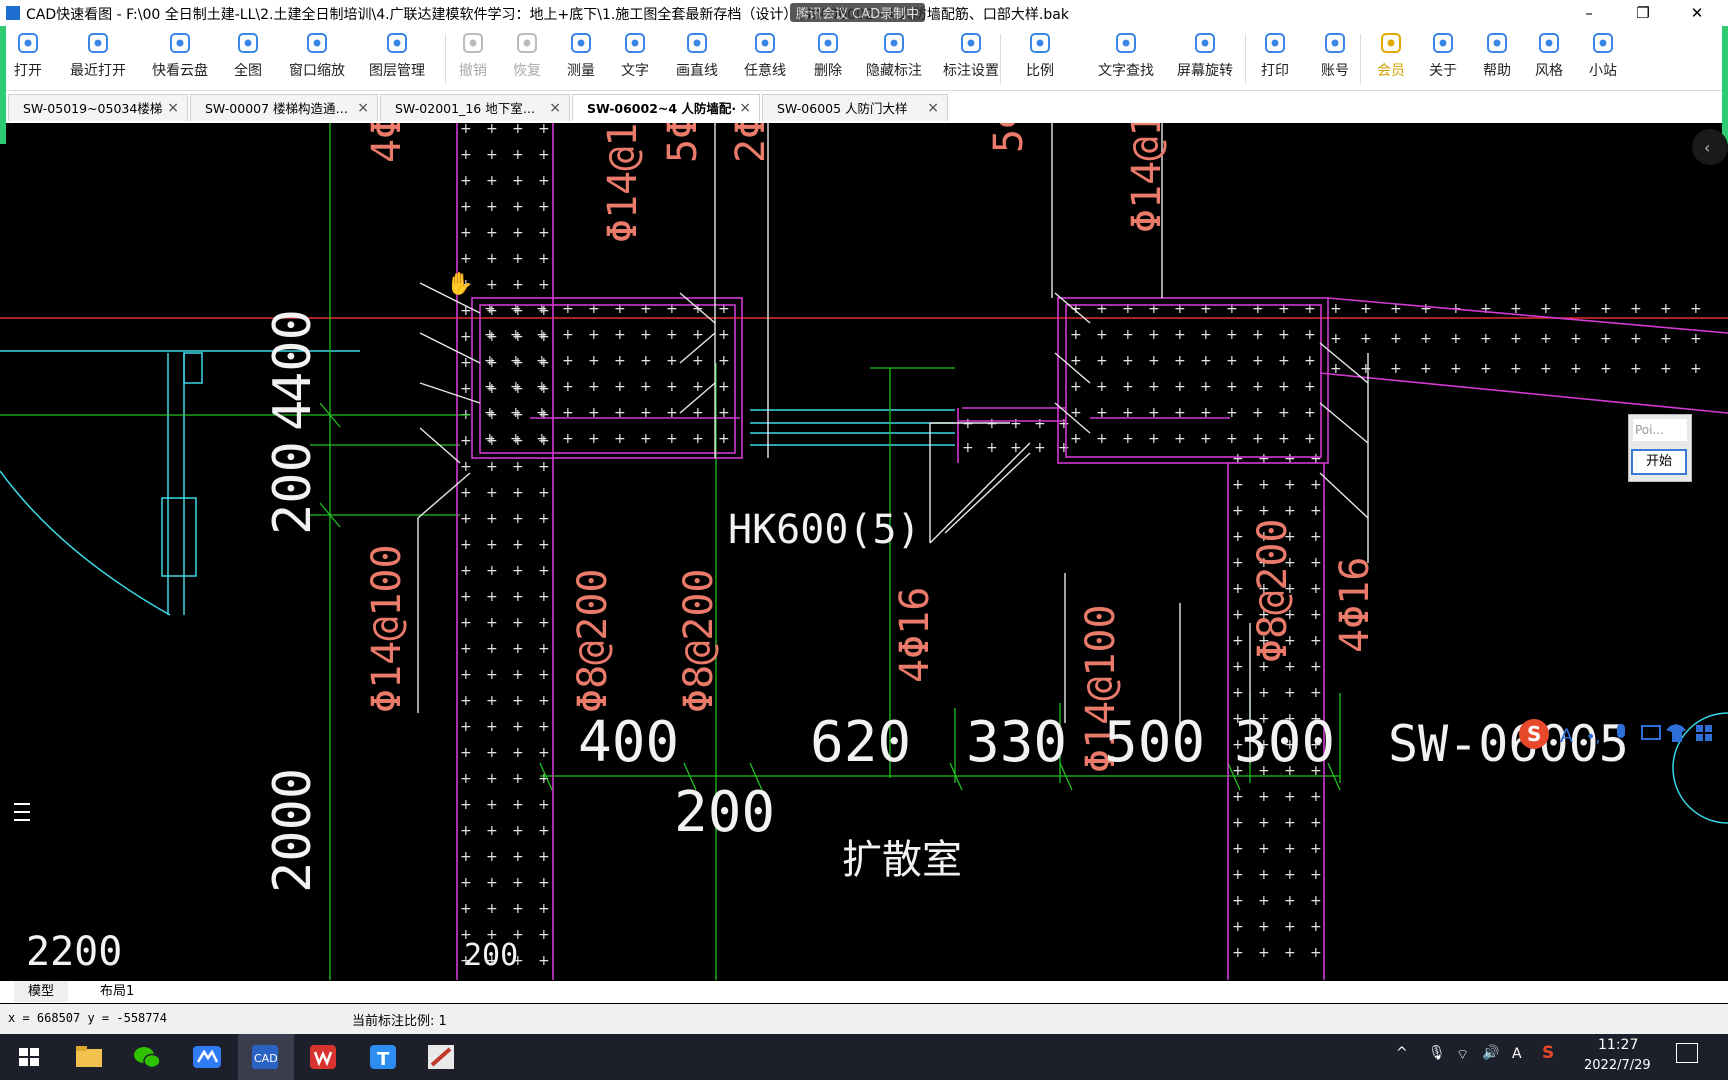 The image size is (1728, 1080). What do you see at coordinates (29, 1057) in the screenshot?
I see `windows-start-icon` at bounding box center [29, 1057].